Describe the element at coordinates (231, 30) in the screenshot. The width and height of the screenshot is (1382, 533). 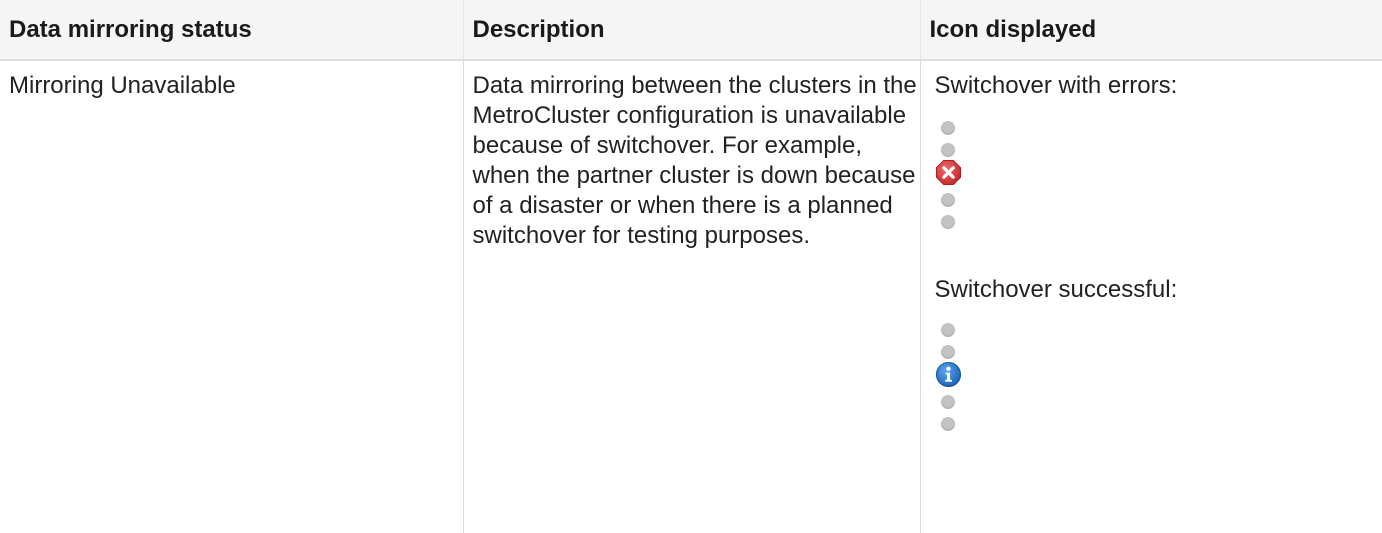
I see `header-status: Data mirroring status` at that location.